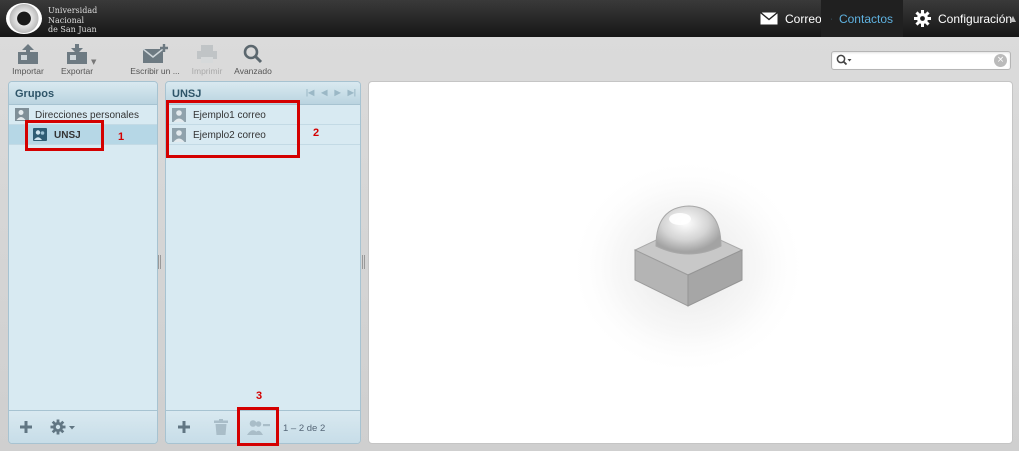 The image size is (1019, 451). What do you see at coordinates (121, 137) in the screenshot?
I see `callout-number-1: 1` at bounding box center [121, 137].